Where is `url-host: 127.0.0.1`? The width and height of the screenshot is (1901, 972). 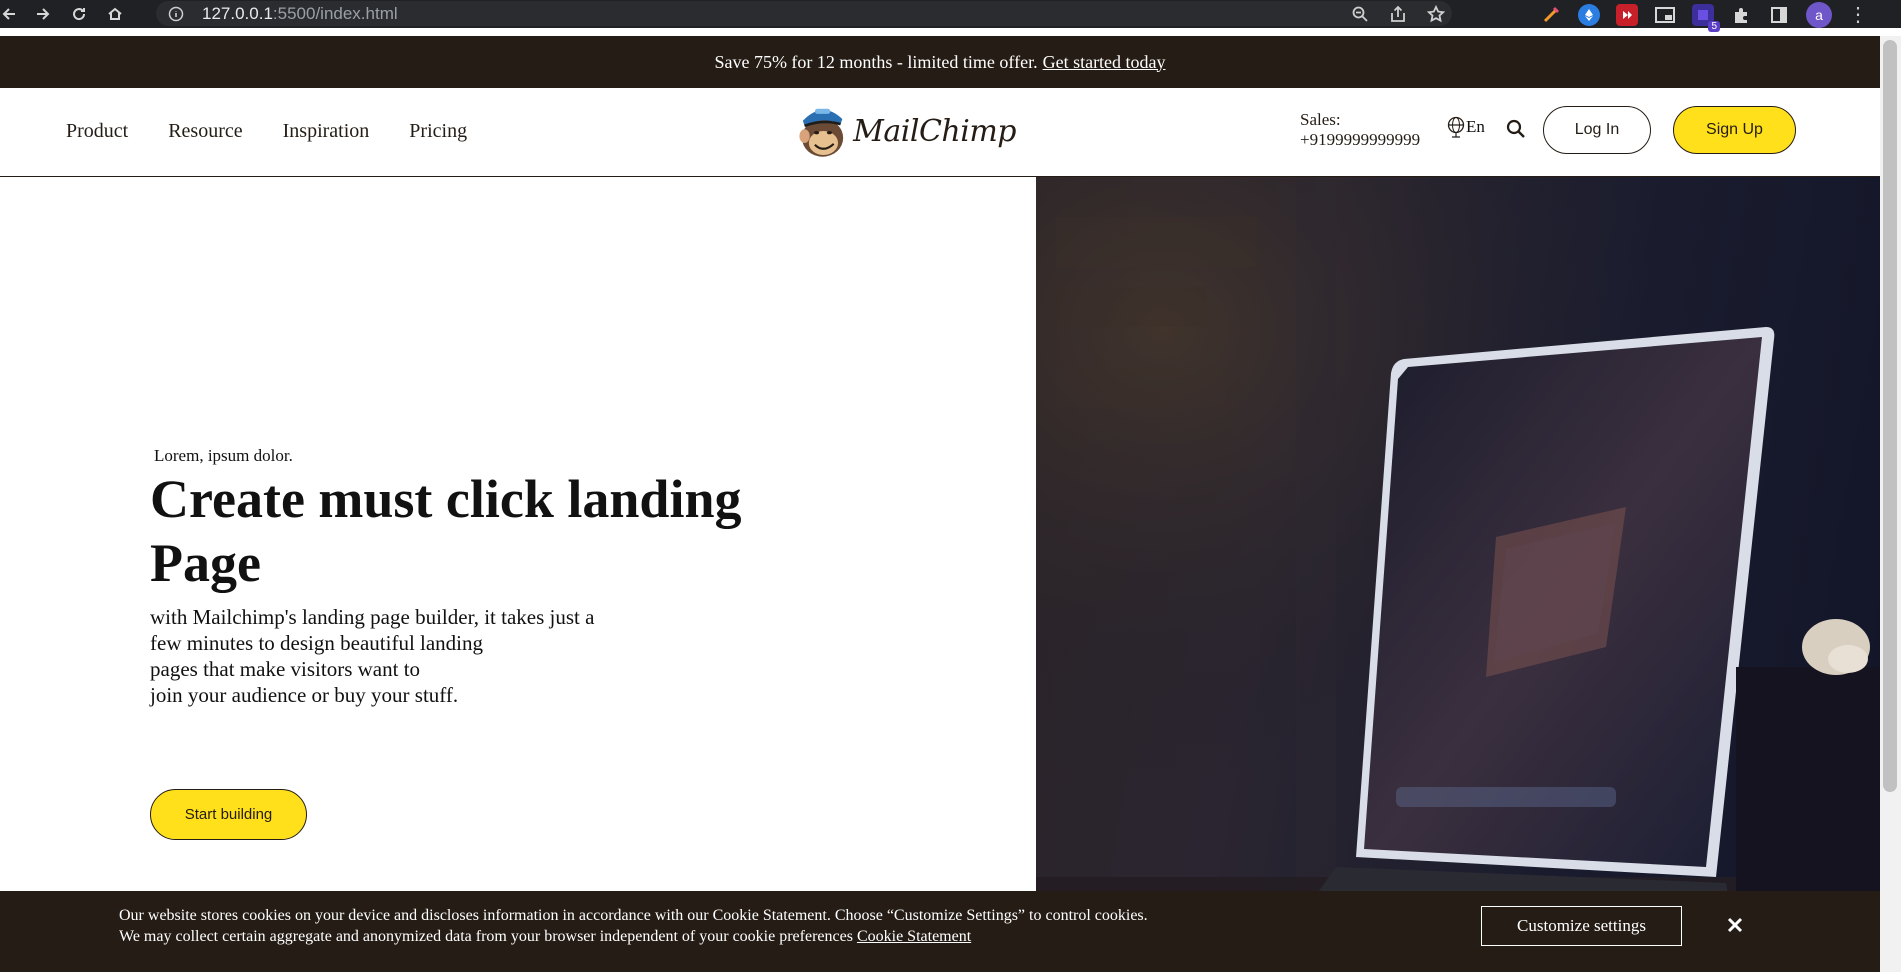
url-host: 127.0.0.1 is located at coordinates (237, 13).